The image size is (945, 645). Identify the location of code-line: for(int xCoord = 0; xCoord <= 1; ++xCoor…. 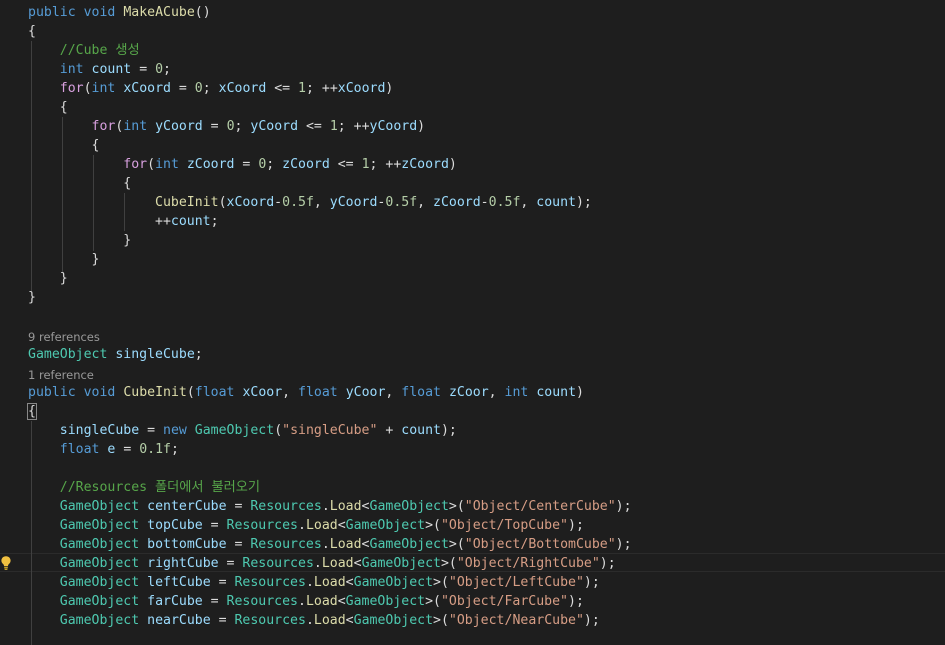
(211, 88).